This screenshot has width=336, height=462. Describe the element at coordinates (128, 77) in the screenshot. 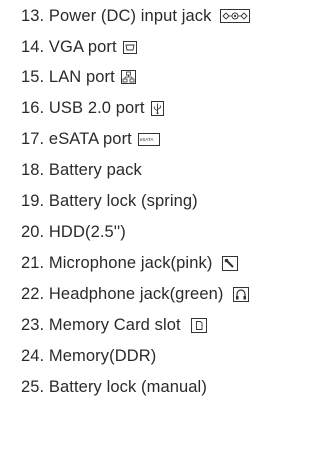

I see `lan-icon` at that location.